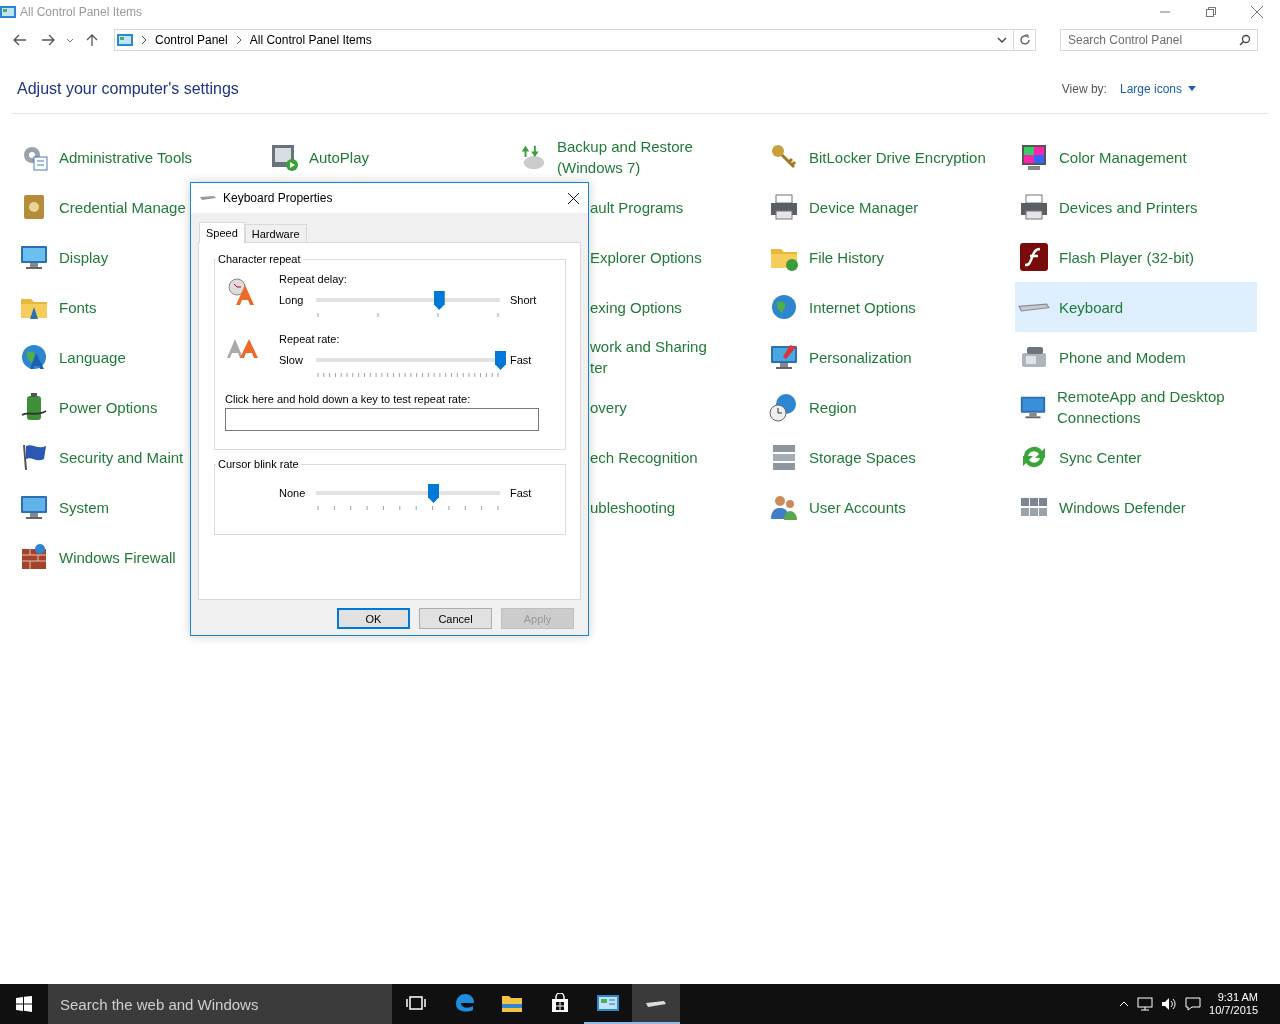  What do you see at coordinates (313, 279) in the screenshot?
I see `slider-label: Repeat delay:` at bounding box center [313, 279].